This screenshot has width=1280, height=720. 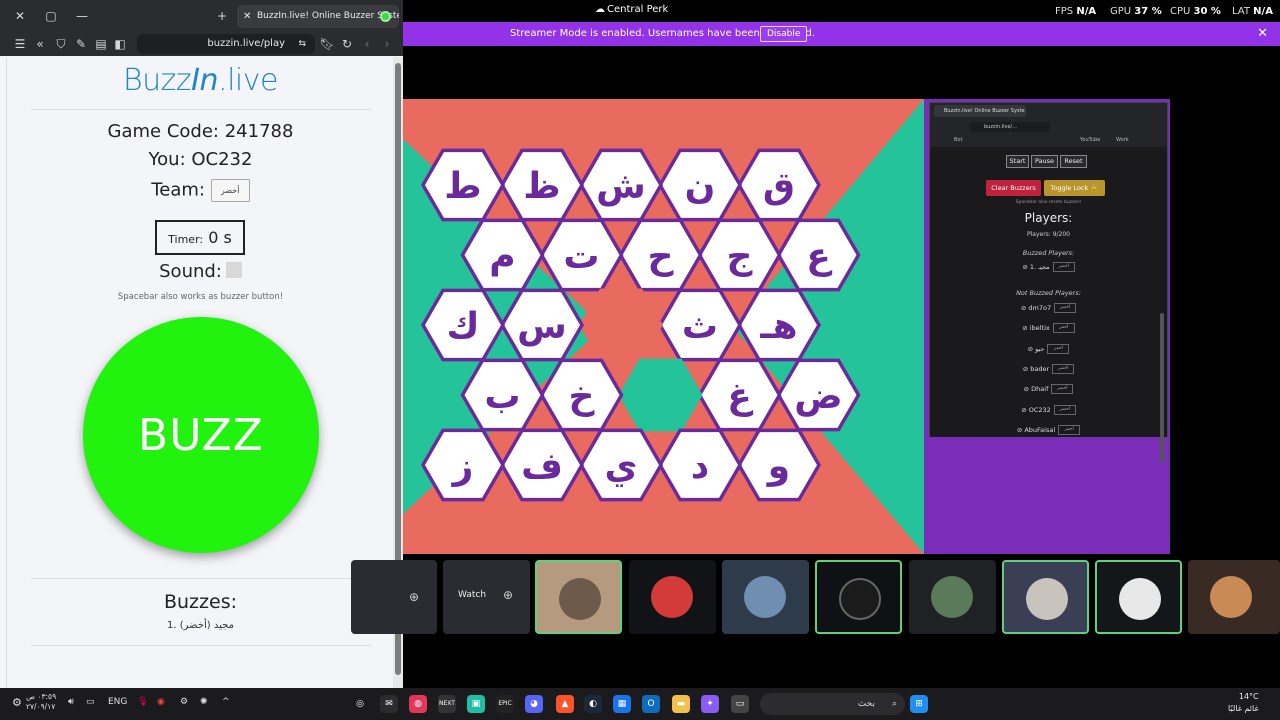 What do you see at coordinates (832, 704) in the screenshot?
I see `taskbar-search: بحث ⌕` at bounding box center [832, 704].